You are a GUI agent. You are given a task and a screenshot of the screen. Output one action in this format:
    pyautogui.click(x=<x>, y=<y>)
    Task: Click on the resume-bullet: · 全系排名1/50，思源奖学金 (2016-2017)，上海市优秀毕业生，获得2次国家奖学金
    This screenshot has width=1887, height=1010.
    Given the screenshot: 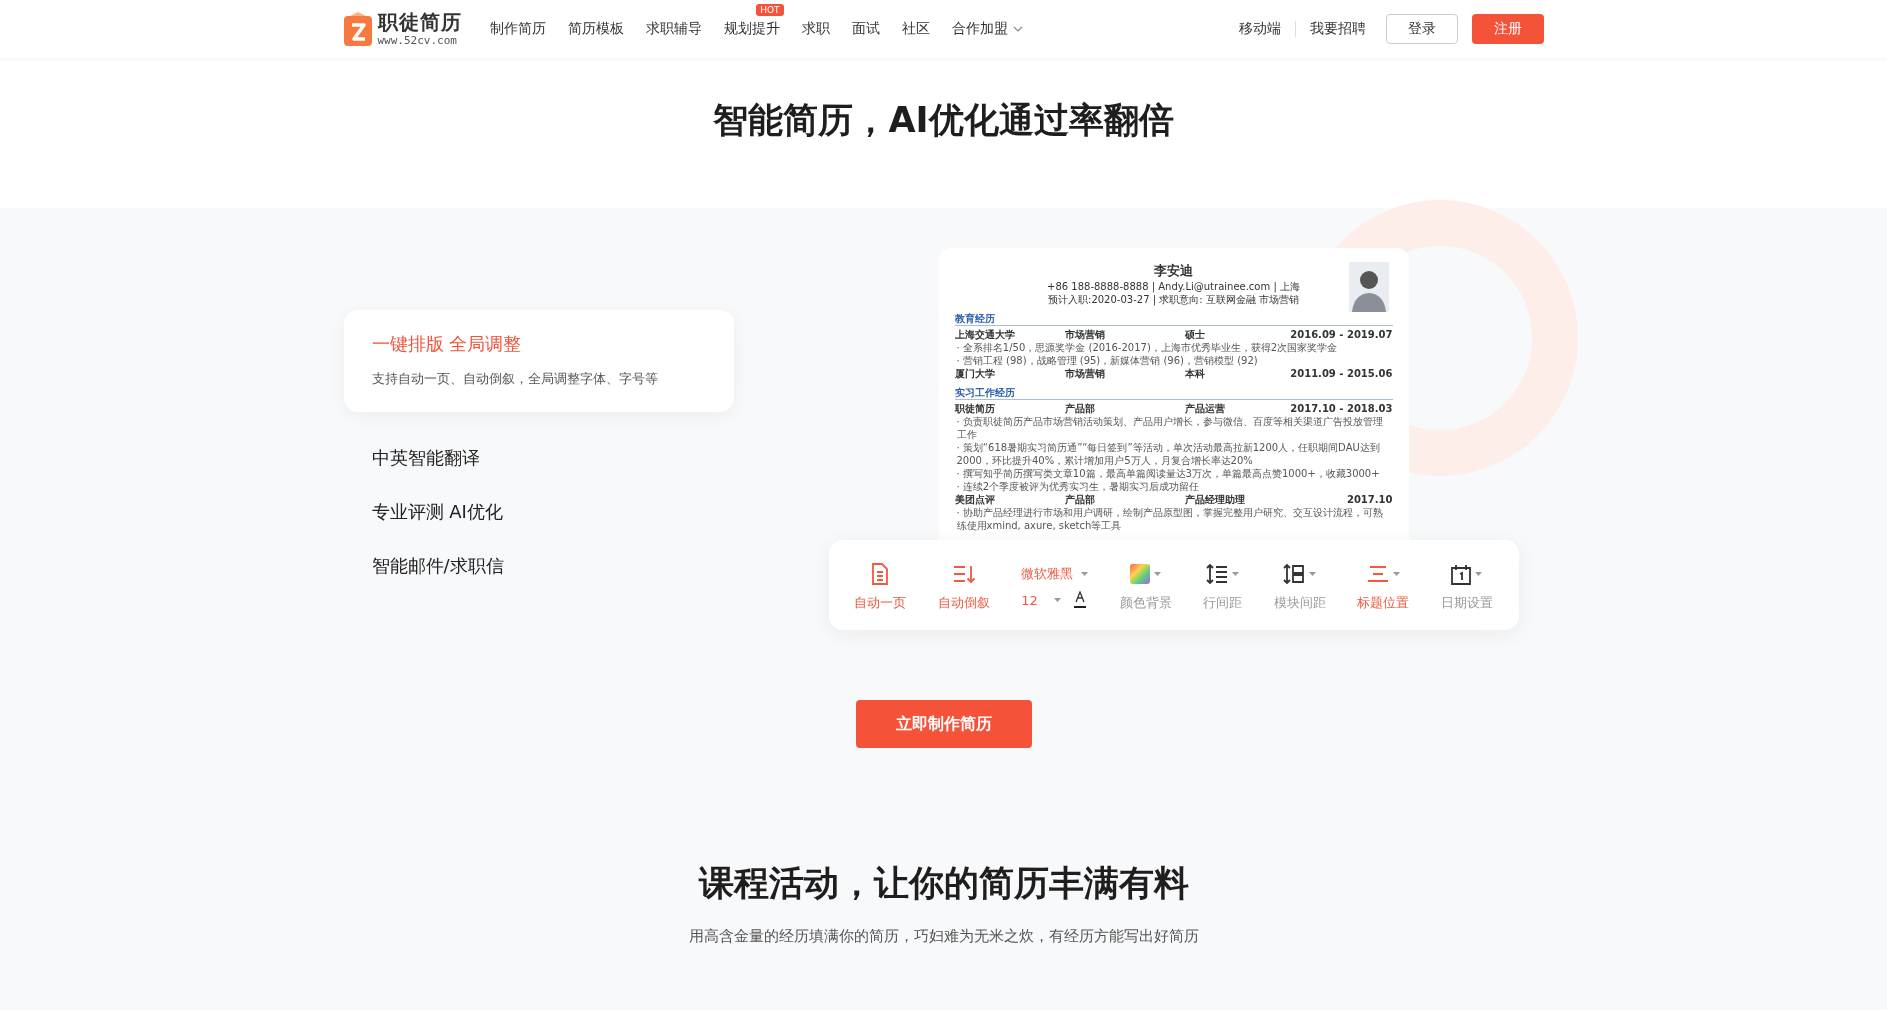 What is the action you would take?
    pyautogui.click(x=1147, y=347)
    